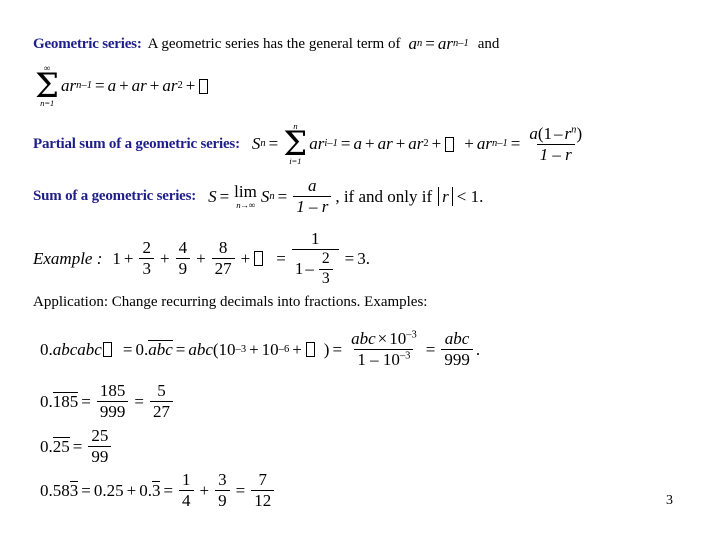 This screenshot has height=540, width=720. Describe the element at coordinates (245, 205) in the screenshot. I see `limit-subscript: n→∞` at that location.